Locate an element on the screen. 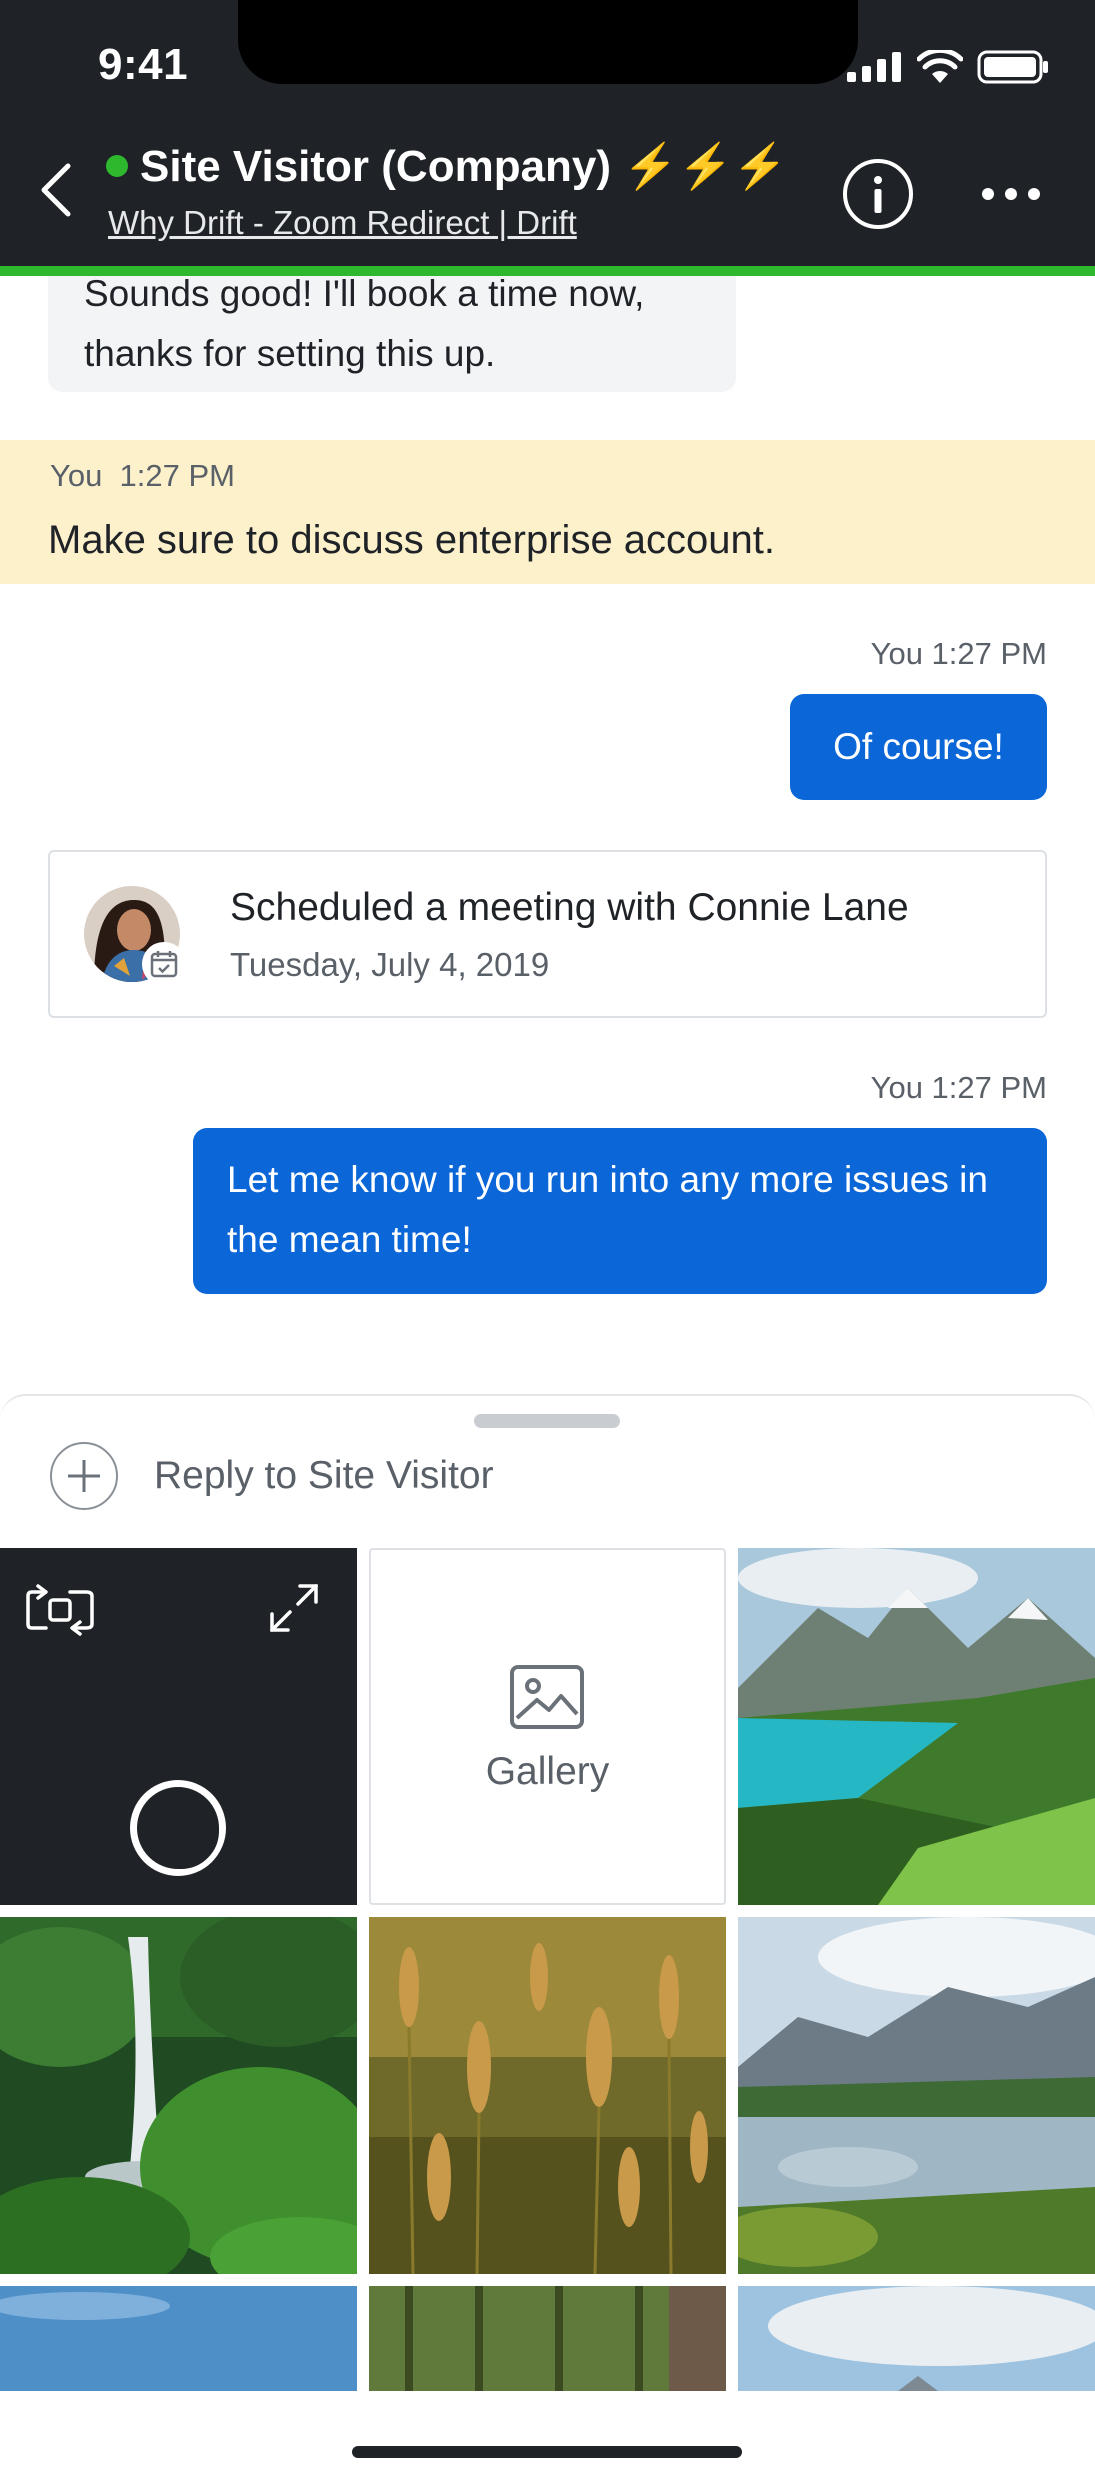  camera-preview-tile is located at coordinates (178, 1726).